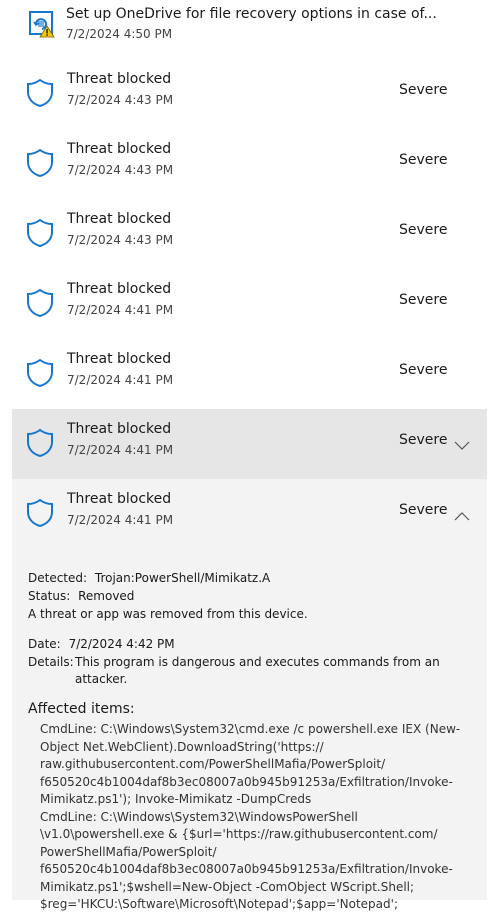  I want to click on details-label: Details:, so click(51, 662).